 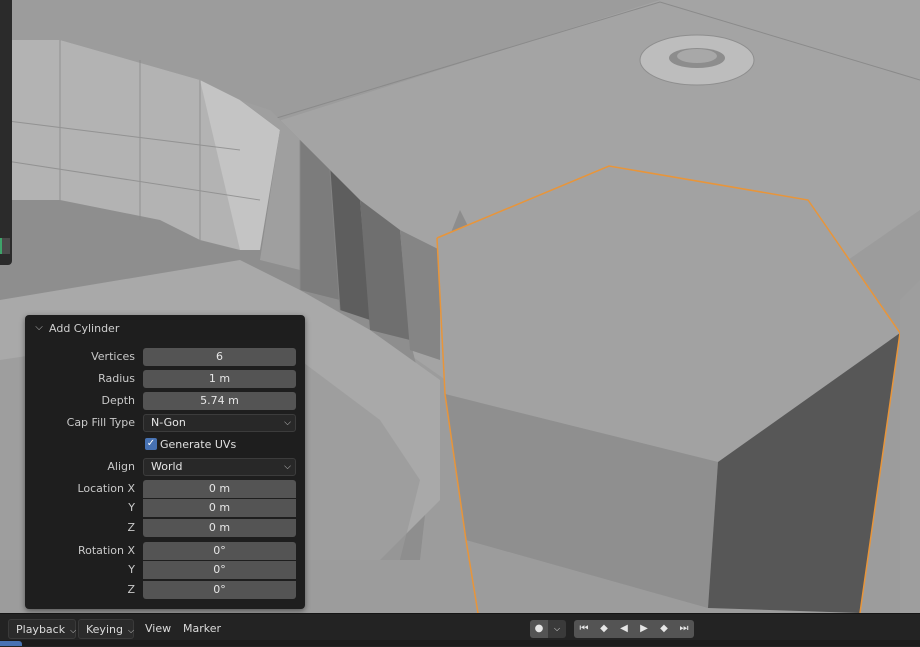 What do you see at coordinates (151, 444) in the screenshot?
I see `generate-uvs-checkbox: ✓` at bounding box center [151, 444].